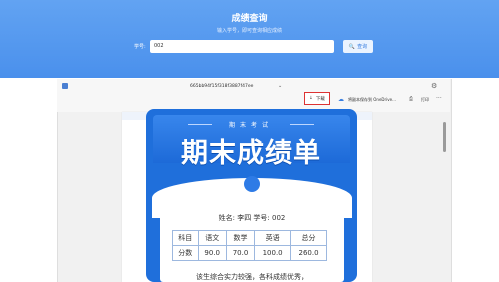  I want to click on comment-text: 该生综合实力较强，各科成绩优秀，, so click(252, 277).